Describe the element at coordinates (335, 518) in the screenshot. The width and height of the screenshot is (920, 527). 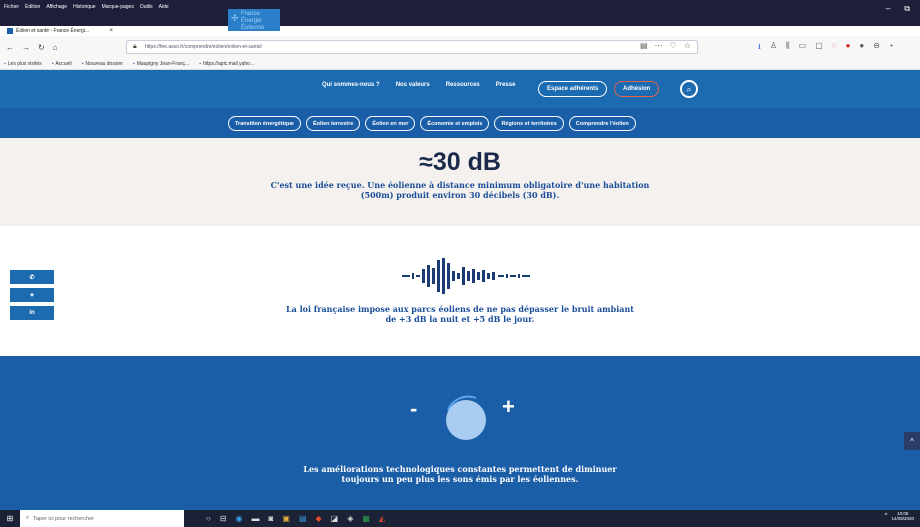
I see `app-icon: ◪` at that location.